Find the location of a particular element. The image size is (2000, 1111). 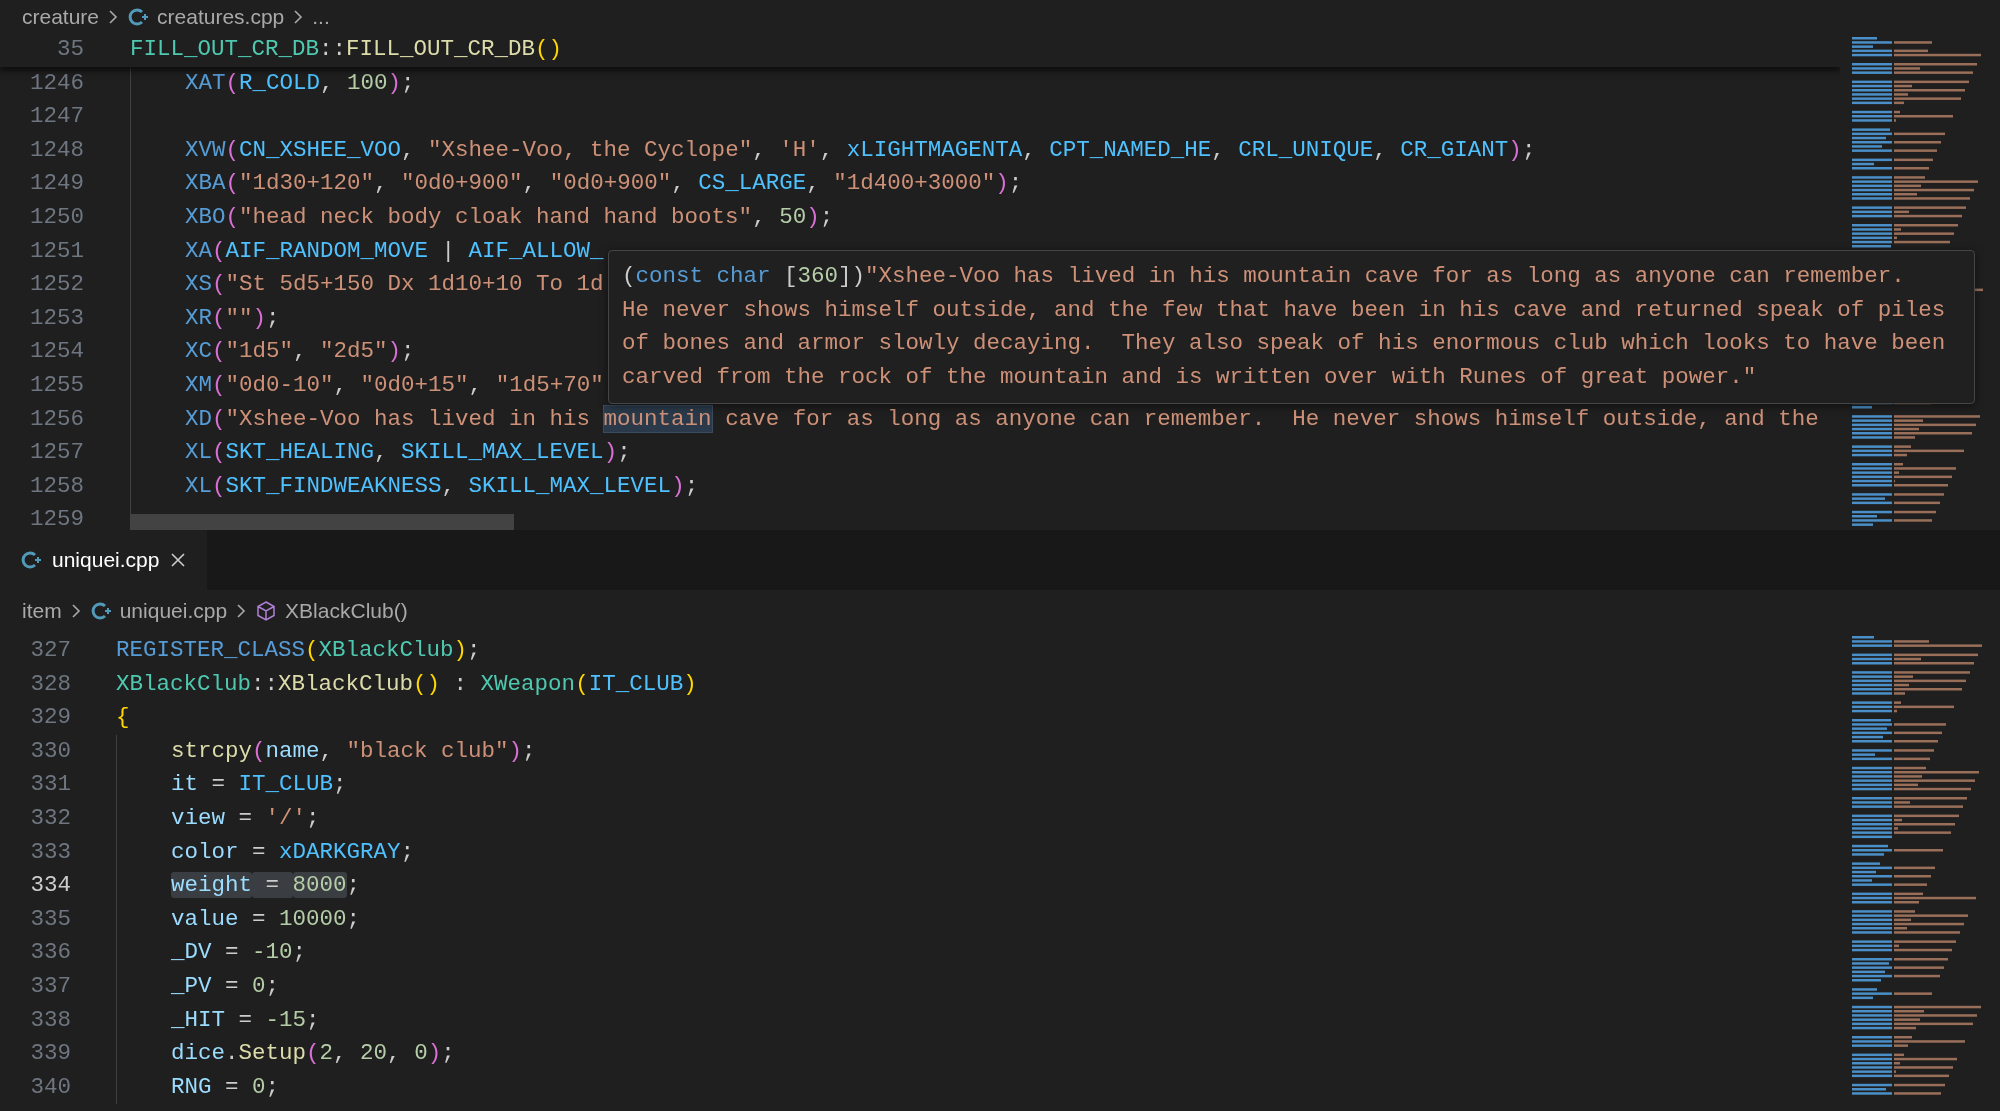

code-line: XL(SKT_HEALING, SKILL_MAX_LEVEL); is located at coordinates (408, 452).